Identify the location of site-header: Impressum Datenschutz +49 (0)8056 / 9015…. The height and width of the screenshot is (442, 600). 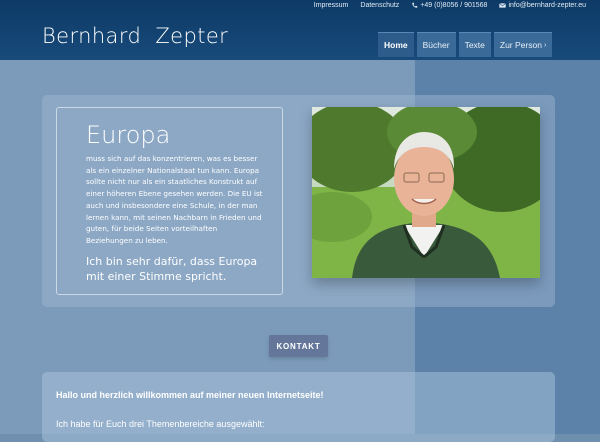
(300, 30).